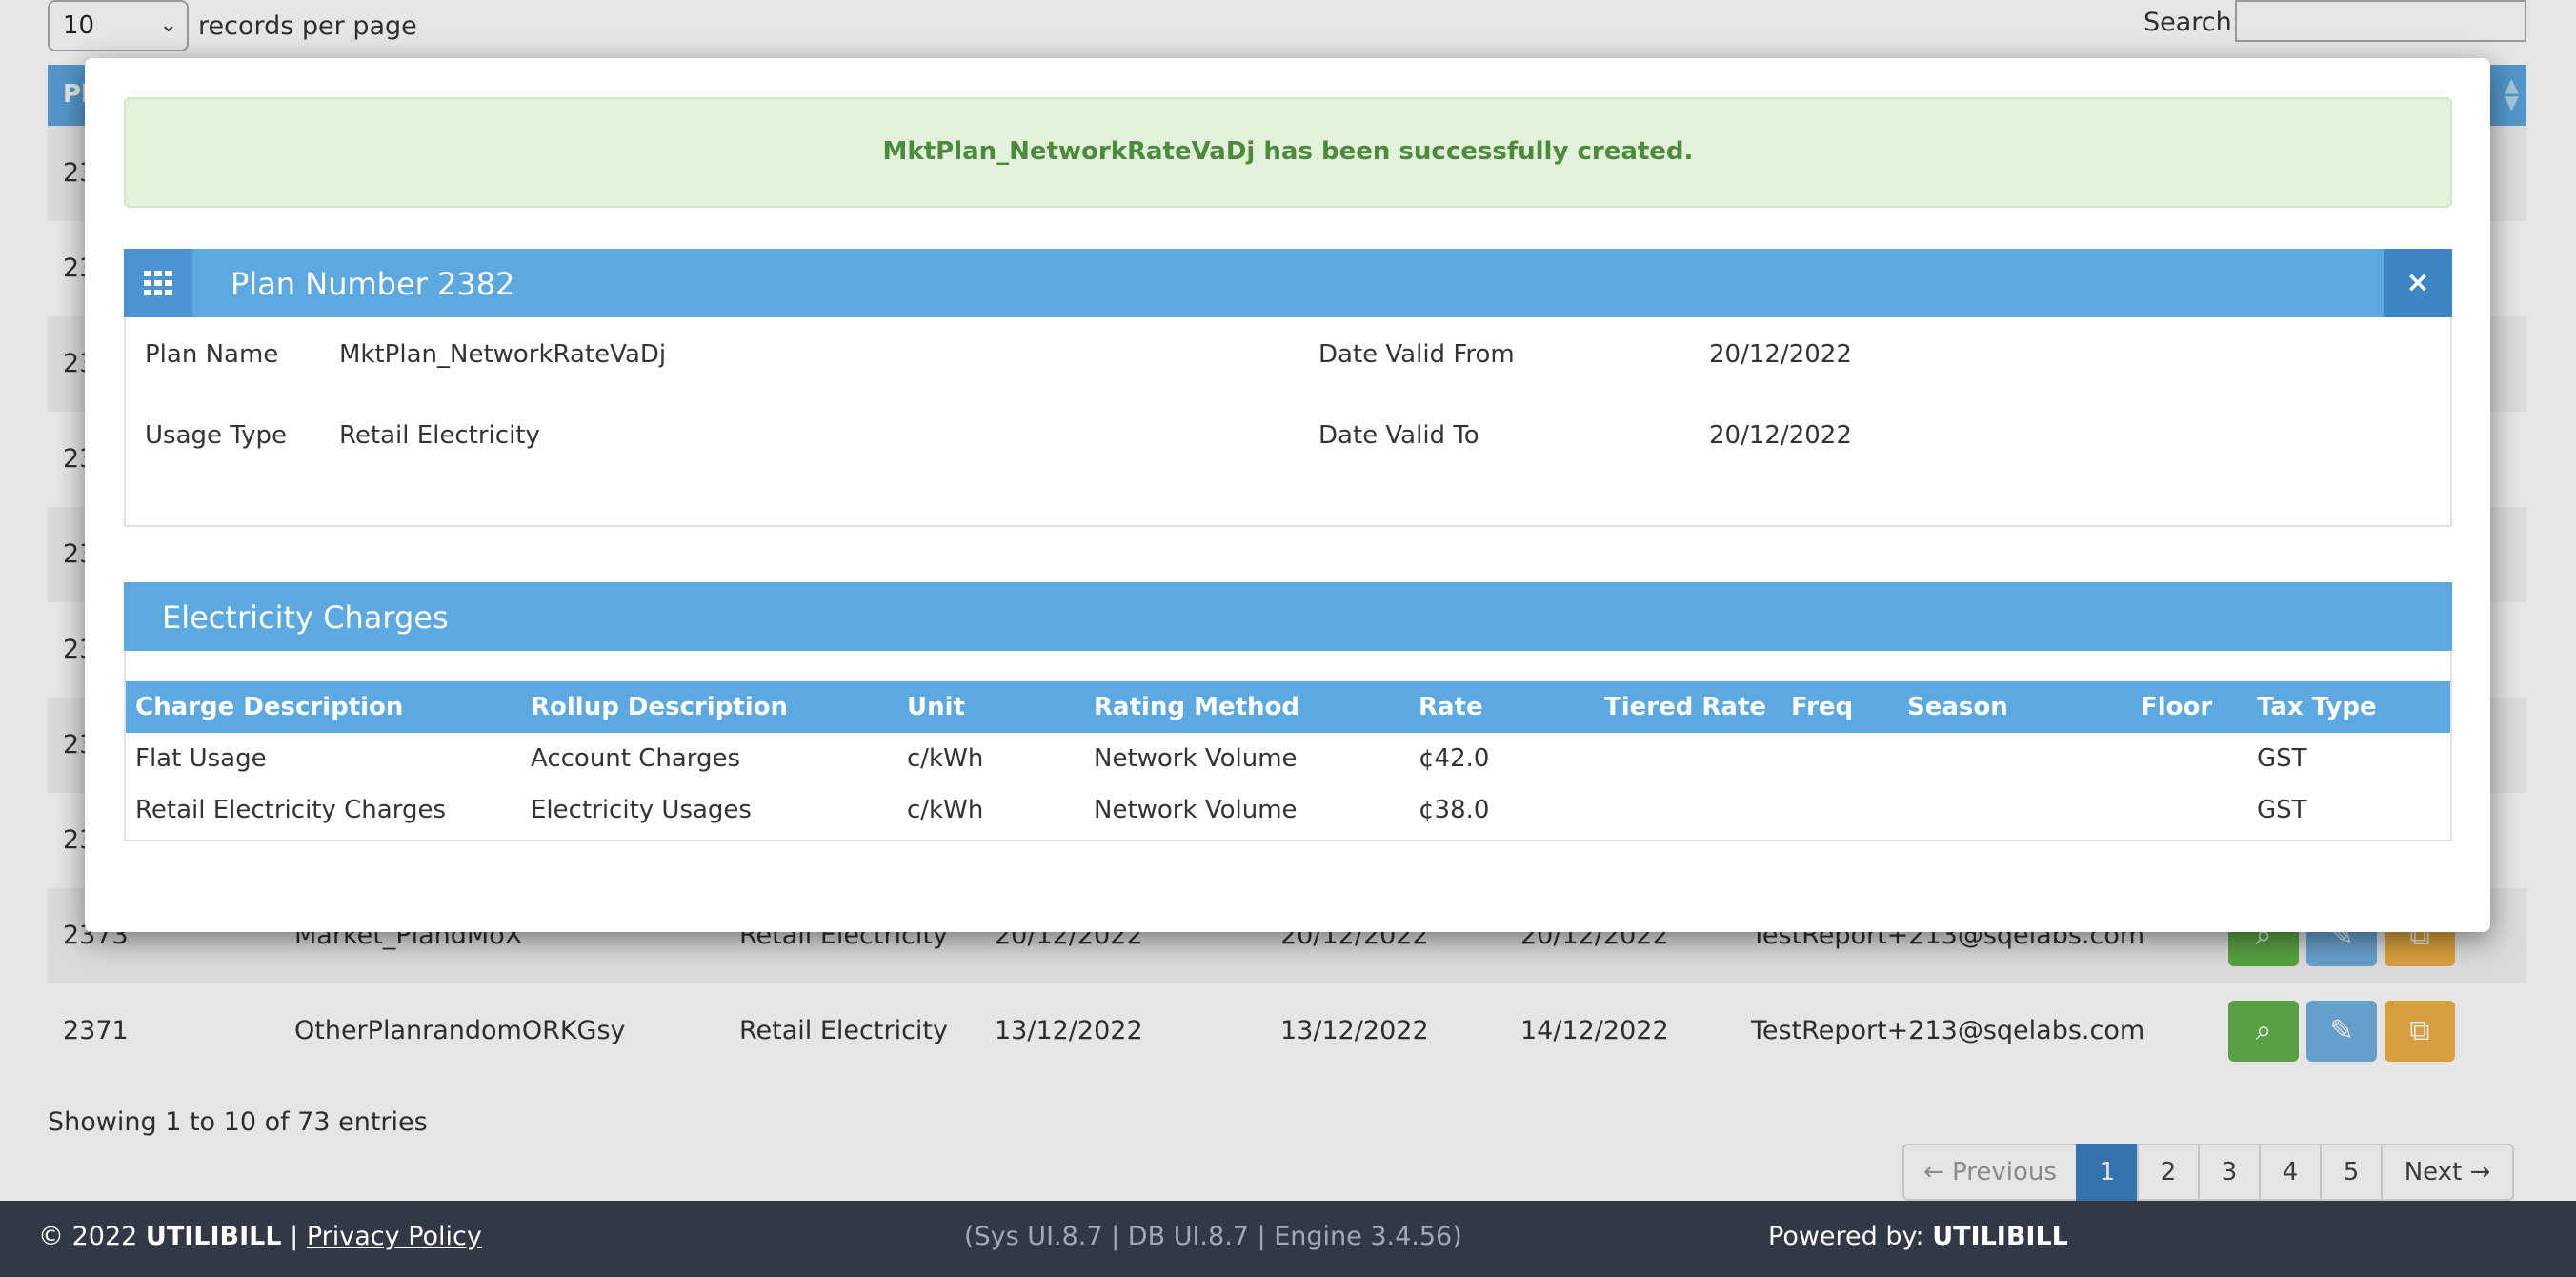 The height and width of the screenshot is (1277, 2576). What do you see at coordinates (373, 284) in the screenshot?
I see `plan-title: Plan Number 2382` at bounding box center [373, 284].